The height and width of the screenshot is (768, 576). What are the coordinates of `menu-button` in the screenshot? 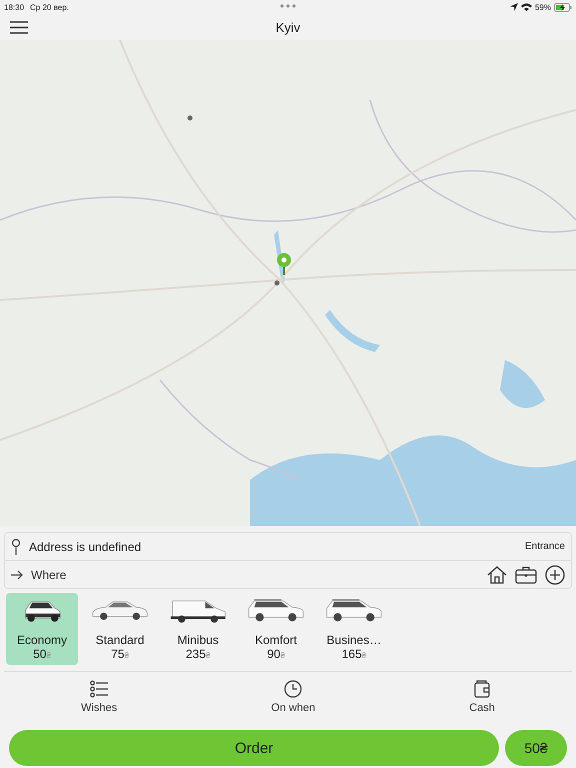 It's located at (19, 27).